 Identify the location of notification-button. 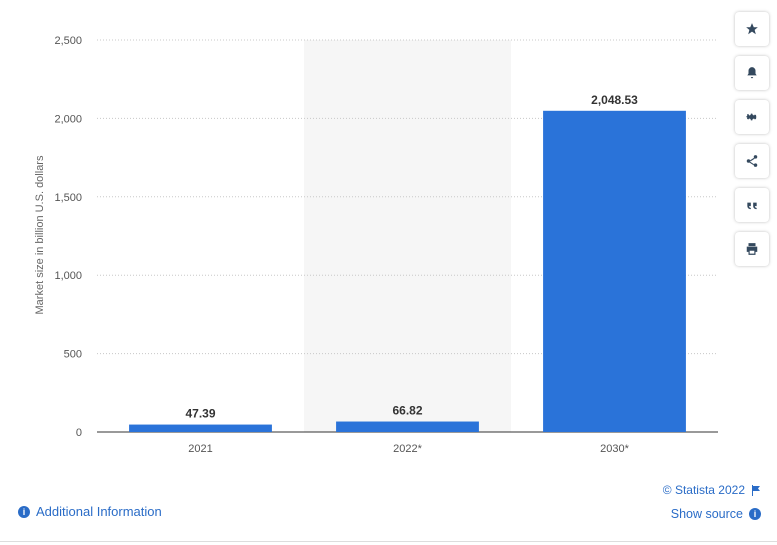
(752, 73).